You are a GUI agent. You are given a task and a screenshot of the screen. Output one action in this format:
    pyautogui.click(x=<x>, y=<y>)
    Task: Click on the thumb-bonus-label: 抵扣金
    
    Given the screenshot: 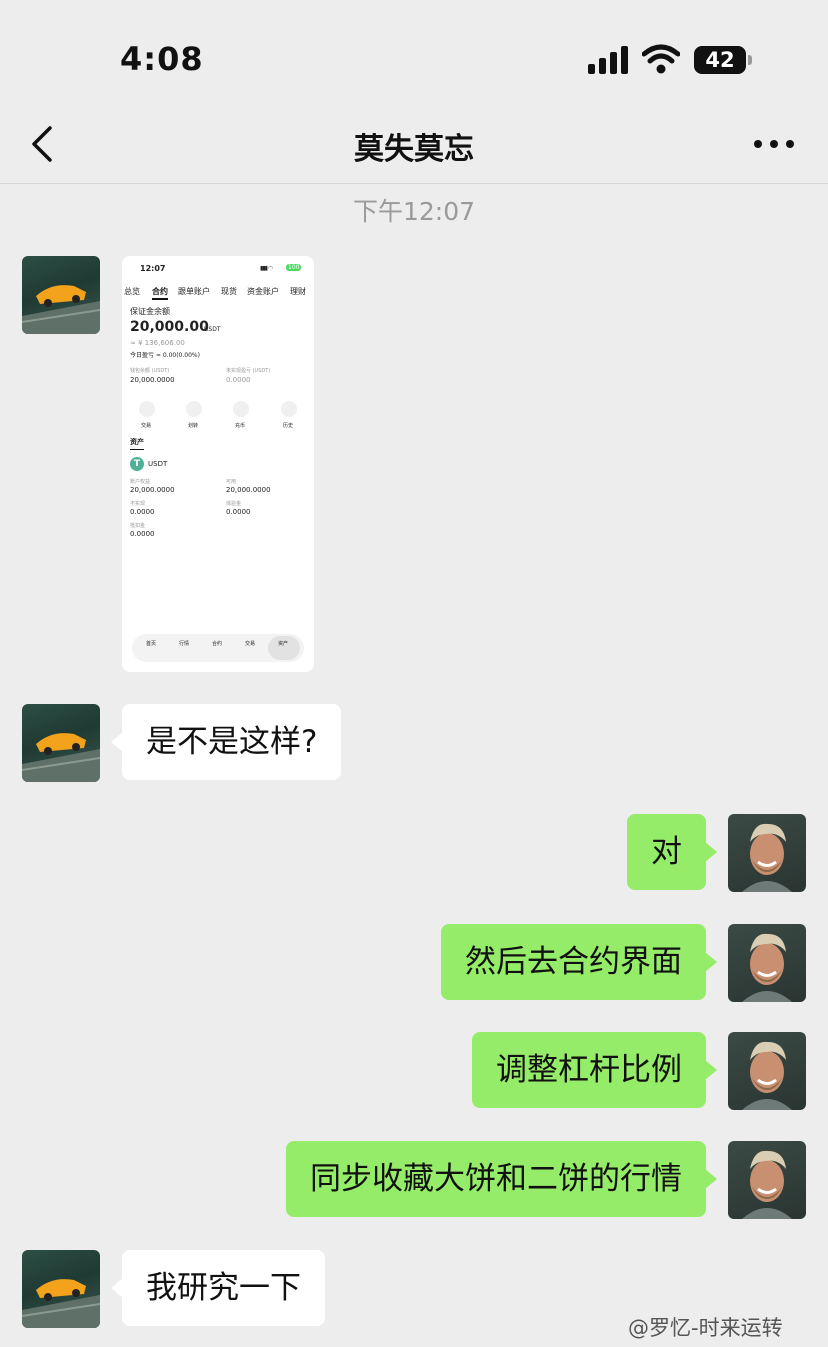 What is the action you would take?
    pyautogui.click(x=138, y=526)
    